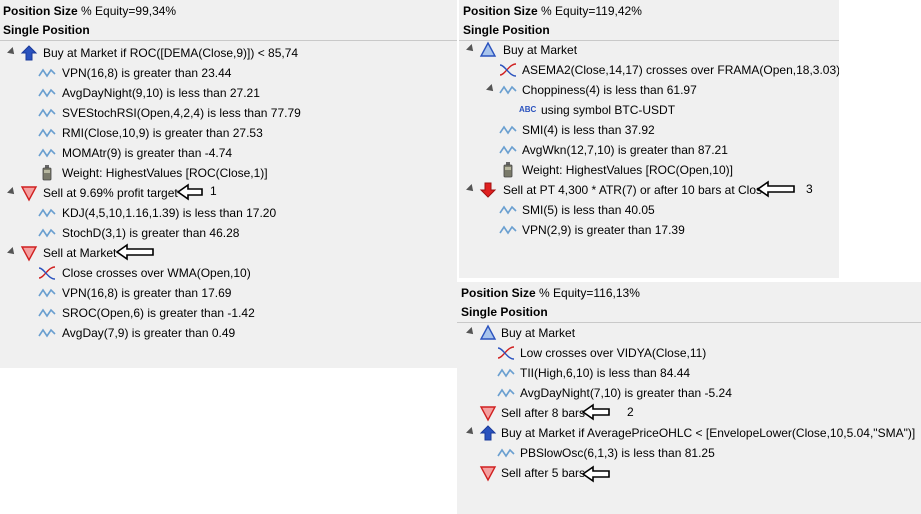 The height and width of the screenshot is (514, 921). I want to click on tree-node-label: MOMAtr(9) is greater than -4.74, so click(147, 153).